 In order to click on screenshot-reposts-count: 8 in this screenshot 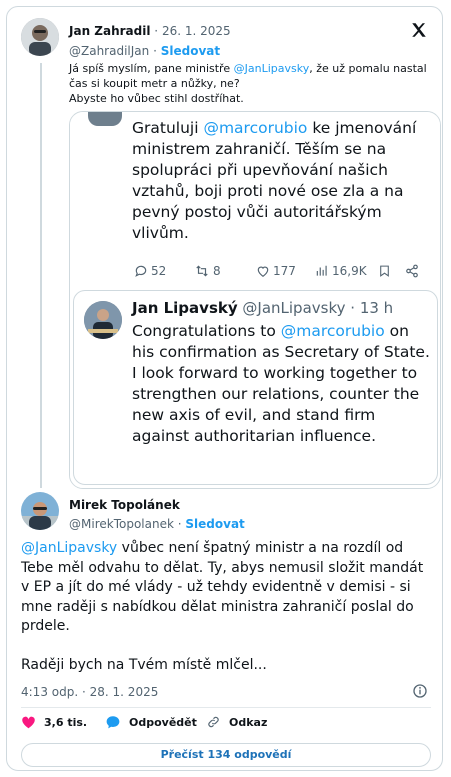, I will do `click(217, 271)`.